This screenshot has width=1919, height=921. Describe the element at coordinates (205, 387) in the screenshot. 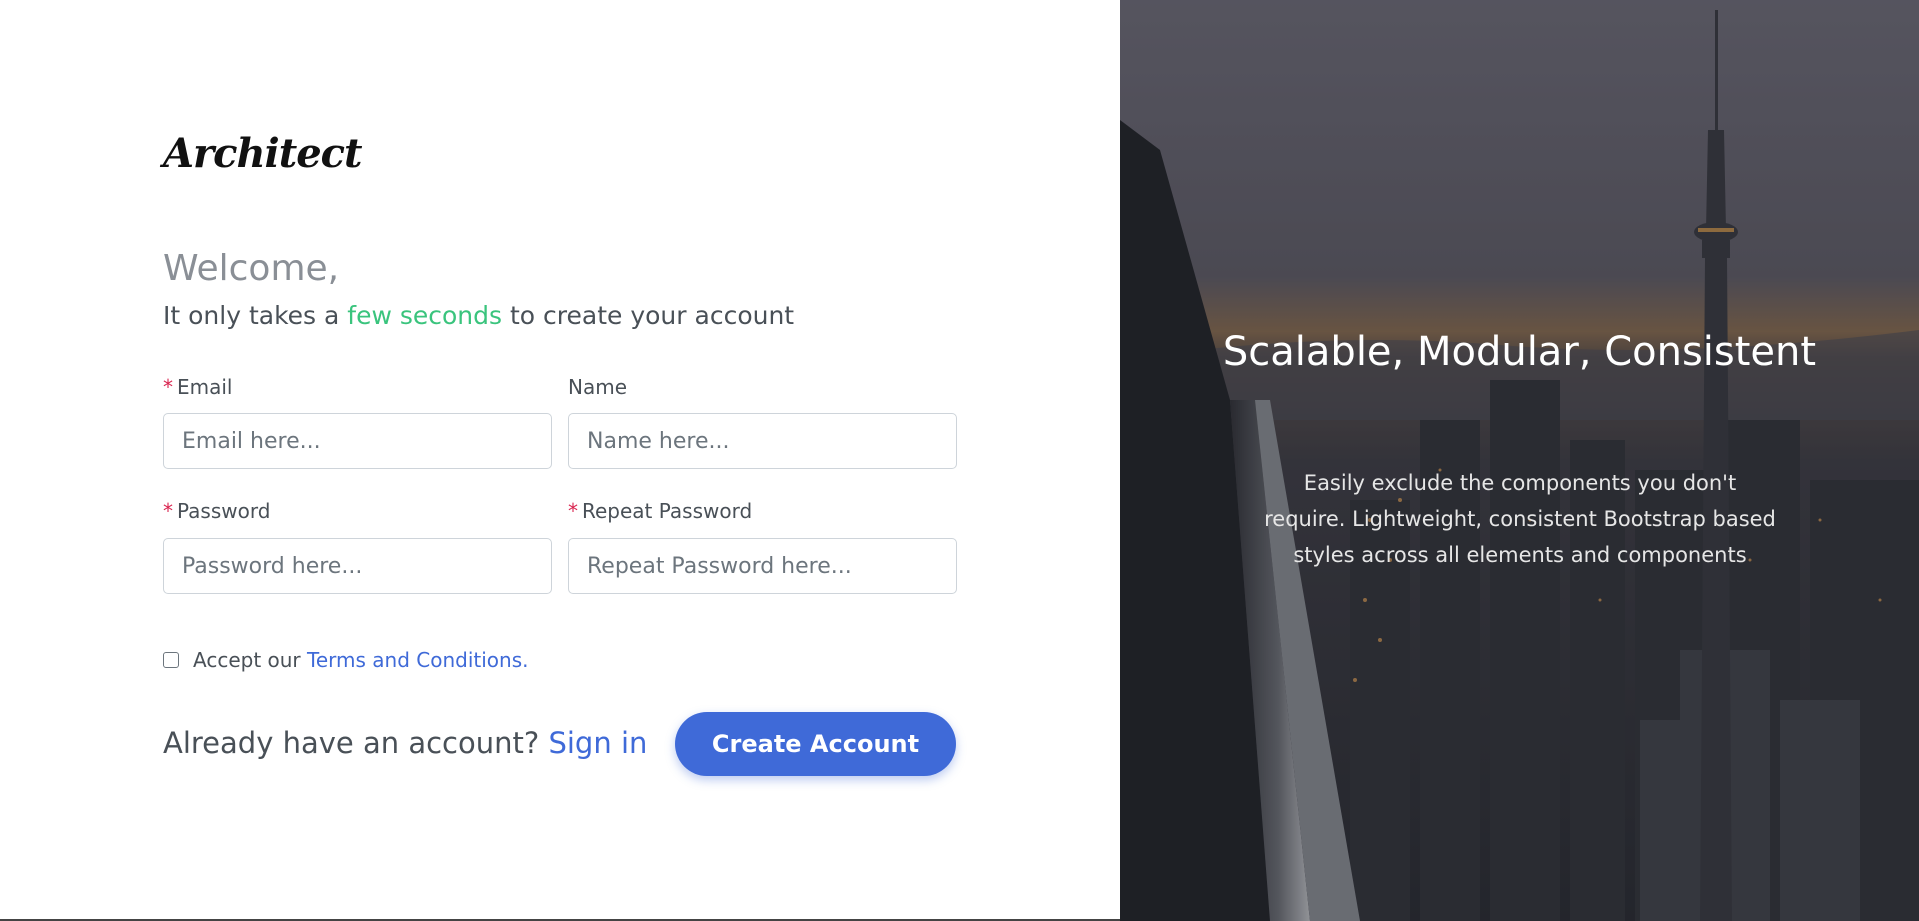

I see `email-label-text: Email` at that location.